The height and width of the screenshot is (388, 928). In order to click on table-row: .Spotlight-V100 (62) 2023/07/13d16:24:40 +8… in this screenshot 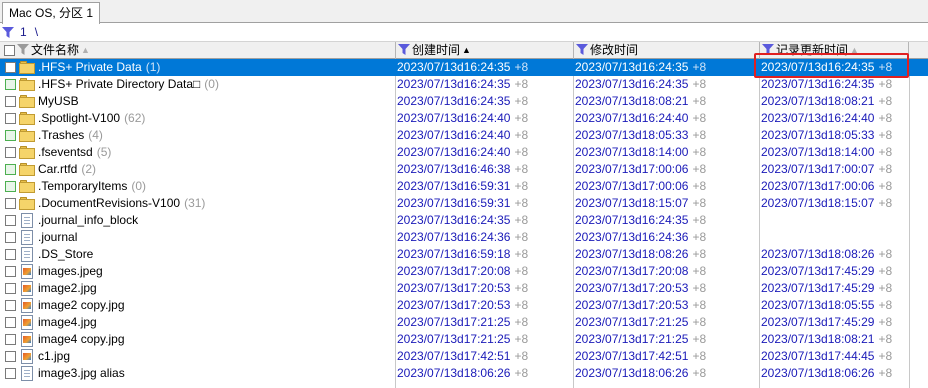, I will do `click(464, 118)`.